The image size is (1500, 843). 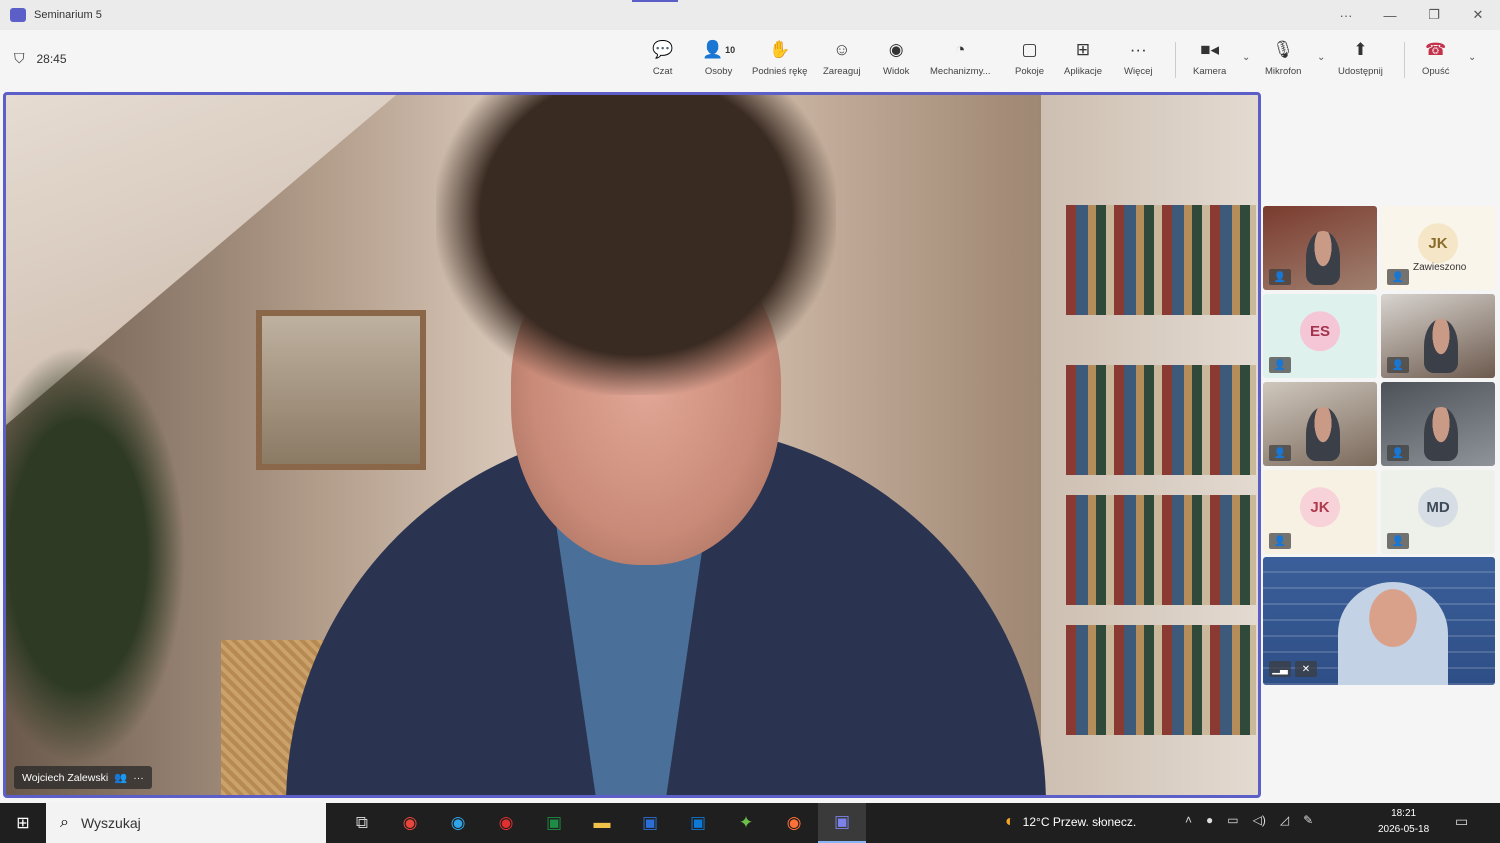 I want to click on people-count: 10, so click(x=730, y=50).